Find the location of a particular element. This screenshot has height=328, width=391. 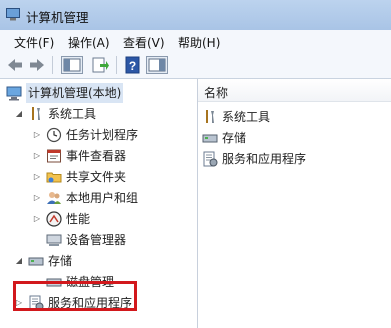

tree-item-label: 存储 is located at coordinates (60, 261).